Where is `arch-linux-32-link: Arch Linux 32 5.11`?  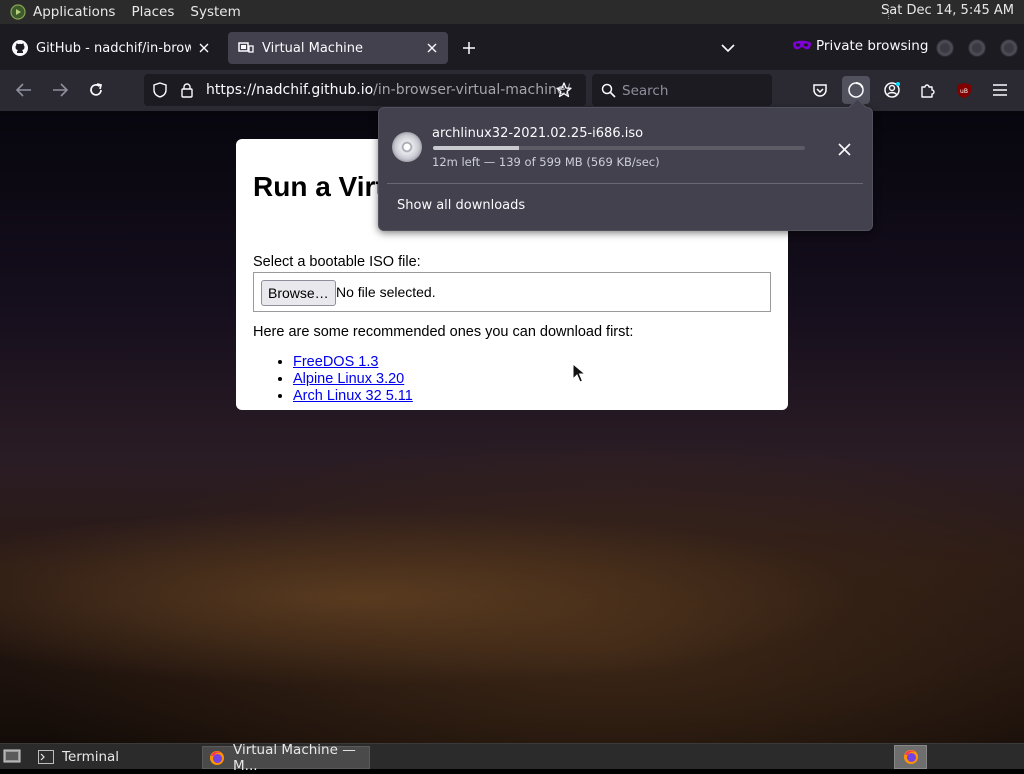
arch-linux-32-link: Arch Linux 32 5.11 is located at coordinates (353, 396).